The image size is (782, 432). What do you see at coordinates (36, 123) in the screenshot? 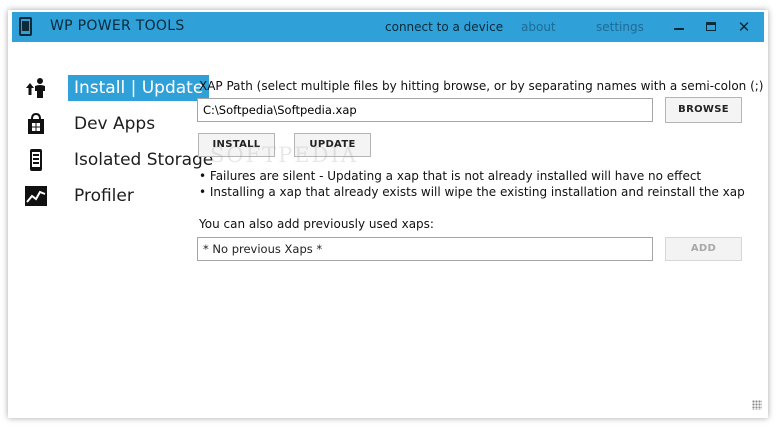
I see `shopping-bag-icon` at bounding box center [36, 123].